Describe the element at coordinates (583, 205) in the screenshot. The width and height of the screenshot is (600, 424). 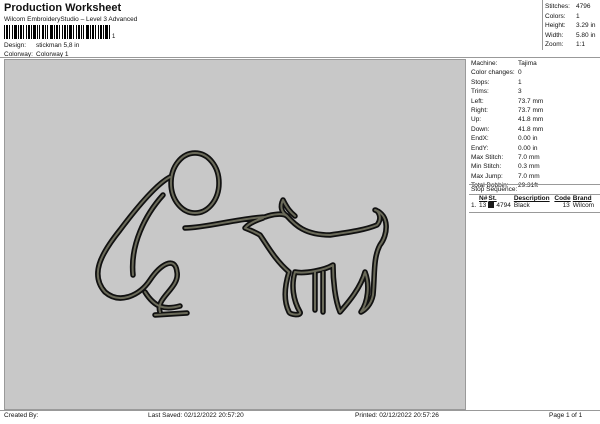
I see `row-brand: Wilcom` at that location.